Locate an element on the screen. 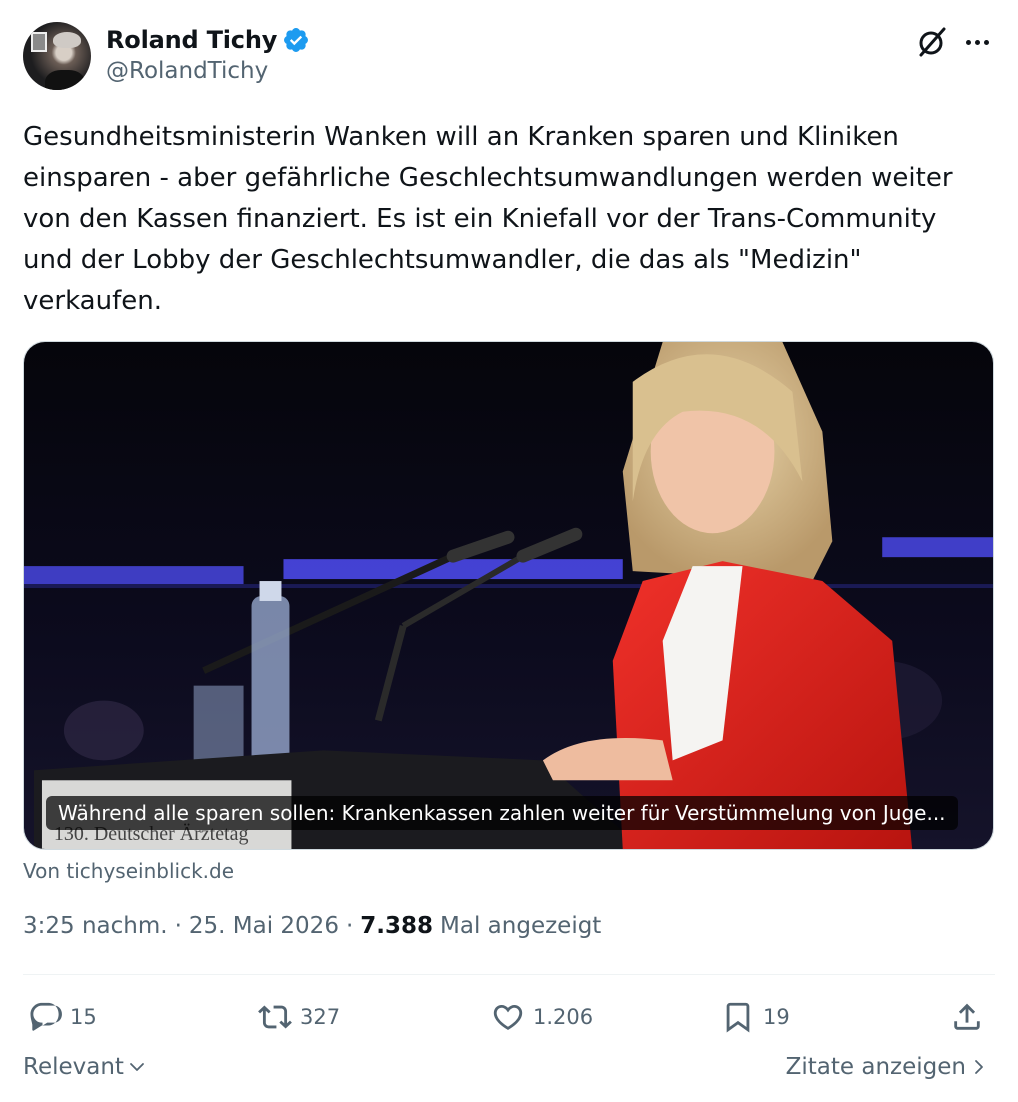 The height and width of the screenshot is (1102, 1018). like-icon is located at coordinates (508, 1017).